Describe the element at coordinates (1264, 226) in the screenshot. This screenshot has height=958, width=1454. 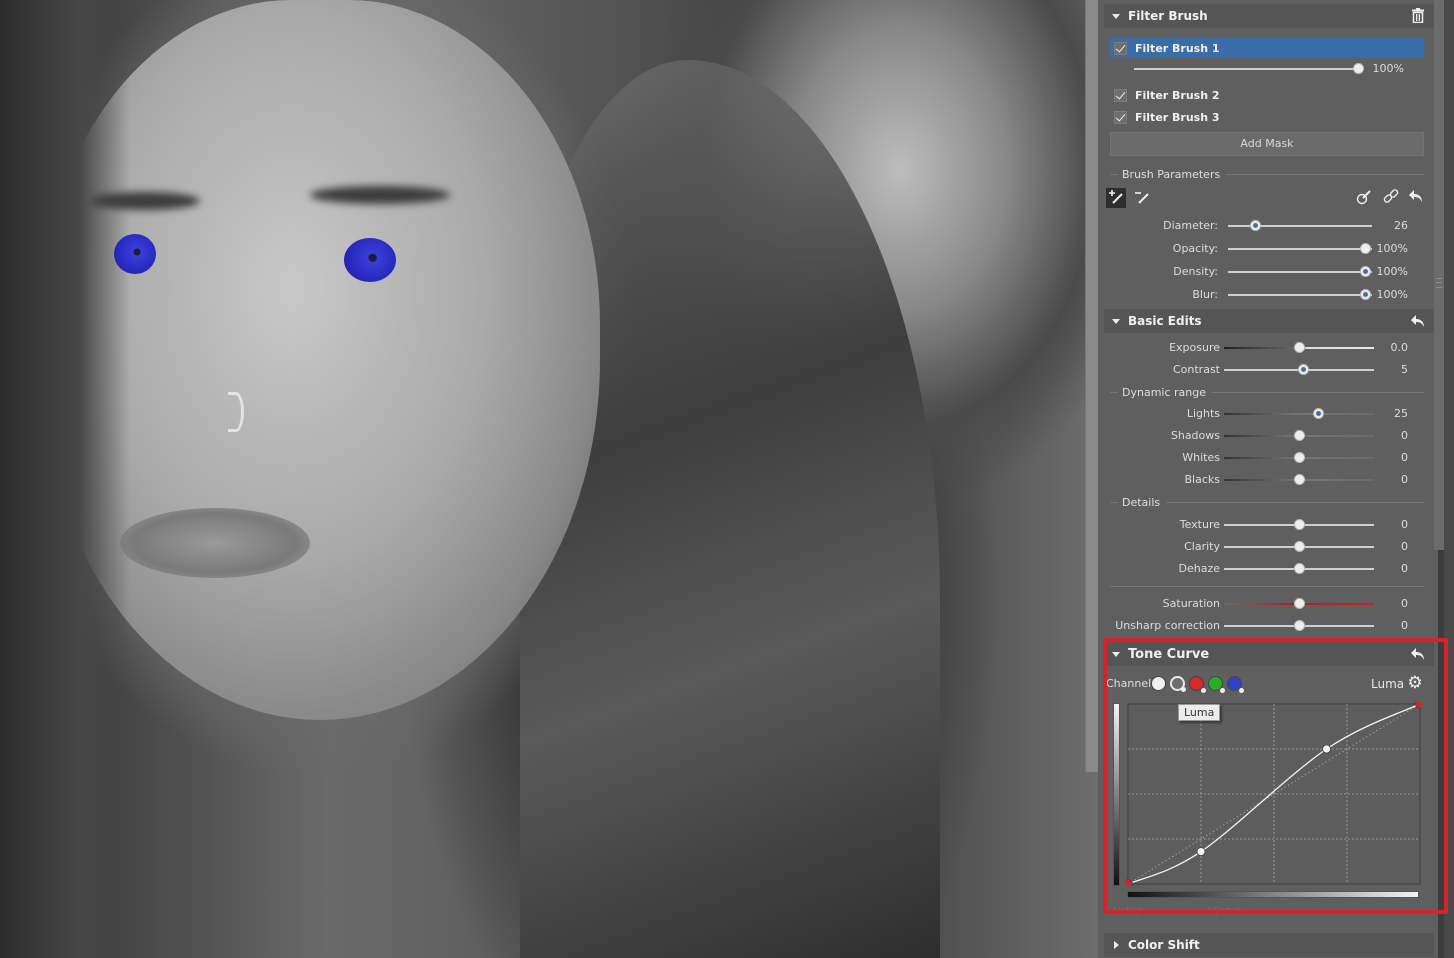
I see `slider-row: Diameter: 26` at that location.